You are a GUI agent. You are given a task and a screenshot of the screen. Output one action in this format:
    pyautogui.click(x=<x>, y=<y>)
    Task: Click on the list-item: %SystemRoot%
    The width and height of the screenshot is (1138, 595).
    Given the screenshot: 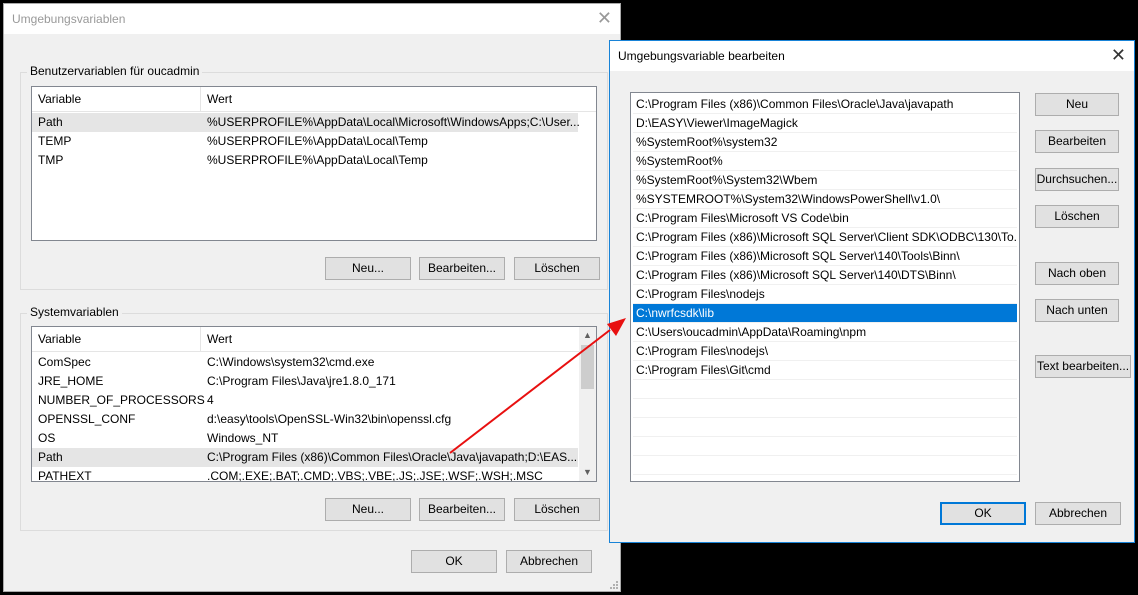 What is the action you would take?
    pyautogui.click(x=825, y=161)
    